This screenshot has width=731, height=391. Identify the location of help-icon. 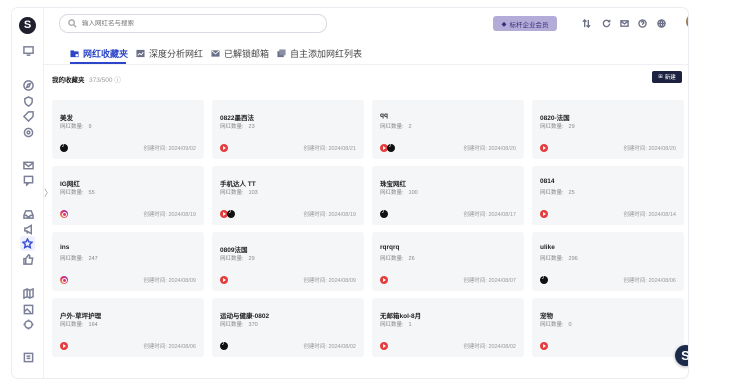
(642, 23).